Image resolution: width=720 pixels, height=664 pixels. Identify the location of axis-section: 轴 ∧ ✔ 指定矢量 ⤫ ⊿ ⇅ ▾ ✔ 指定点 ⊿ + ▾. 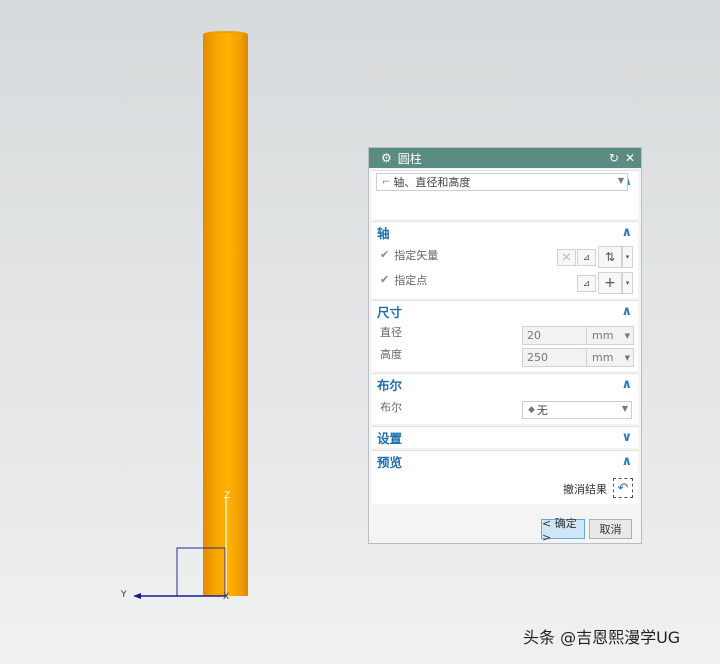
(505, 259).